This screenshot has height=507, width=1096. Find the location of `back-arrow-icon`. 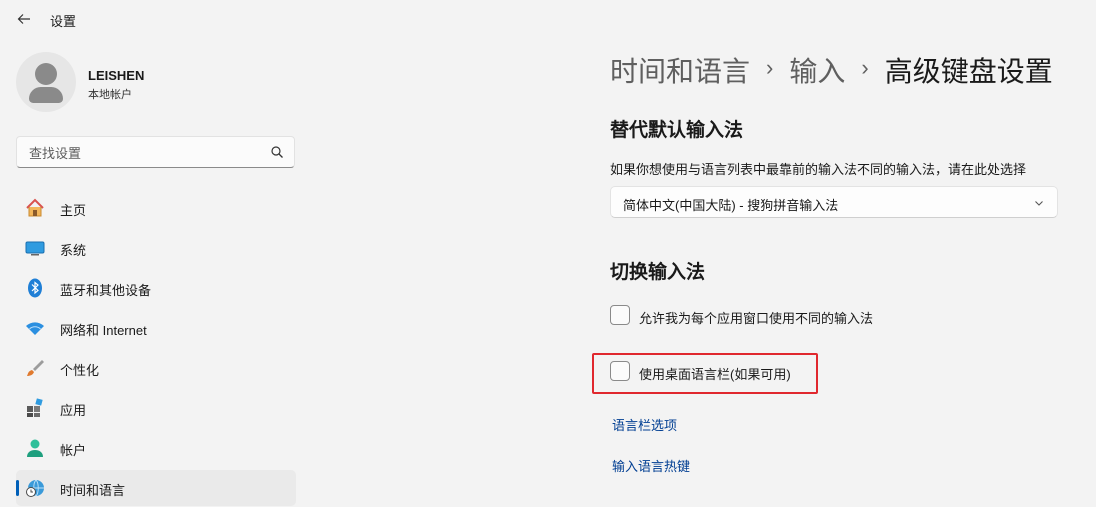

back-arrow-icon is located at coordinates (23, 19).